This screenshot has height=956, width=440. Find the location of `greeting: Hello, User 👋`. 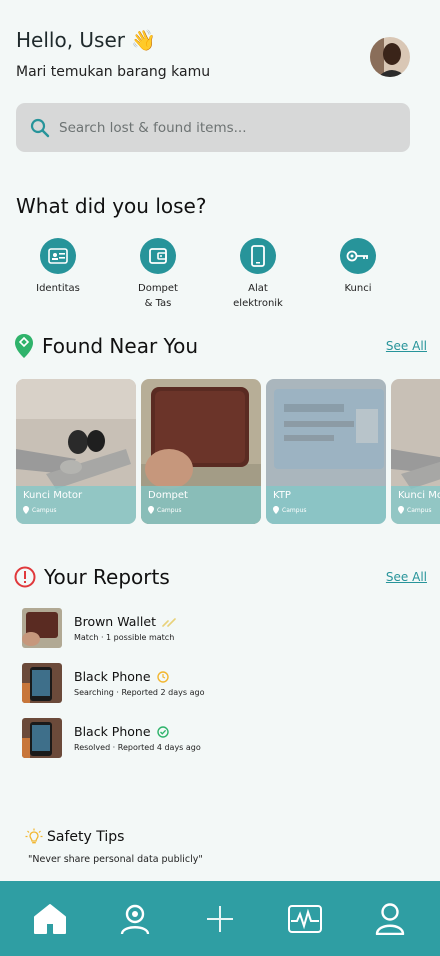

greeting: Hello, User 👋 is located at coordinates (113, 40).